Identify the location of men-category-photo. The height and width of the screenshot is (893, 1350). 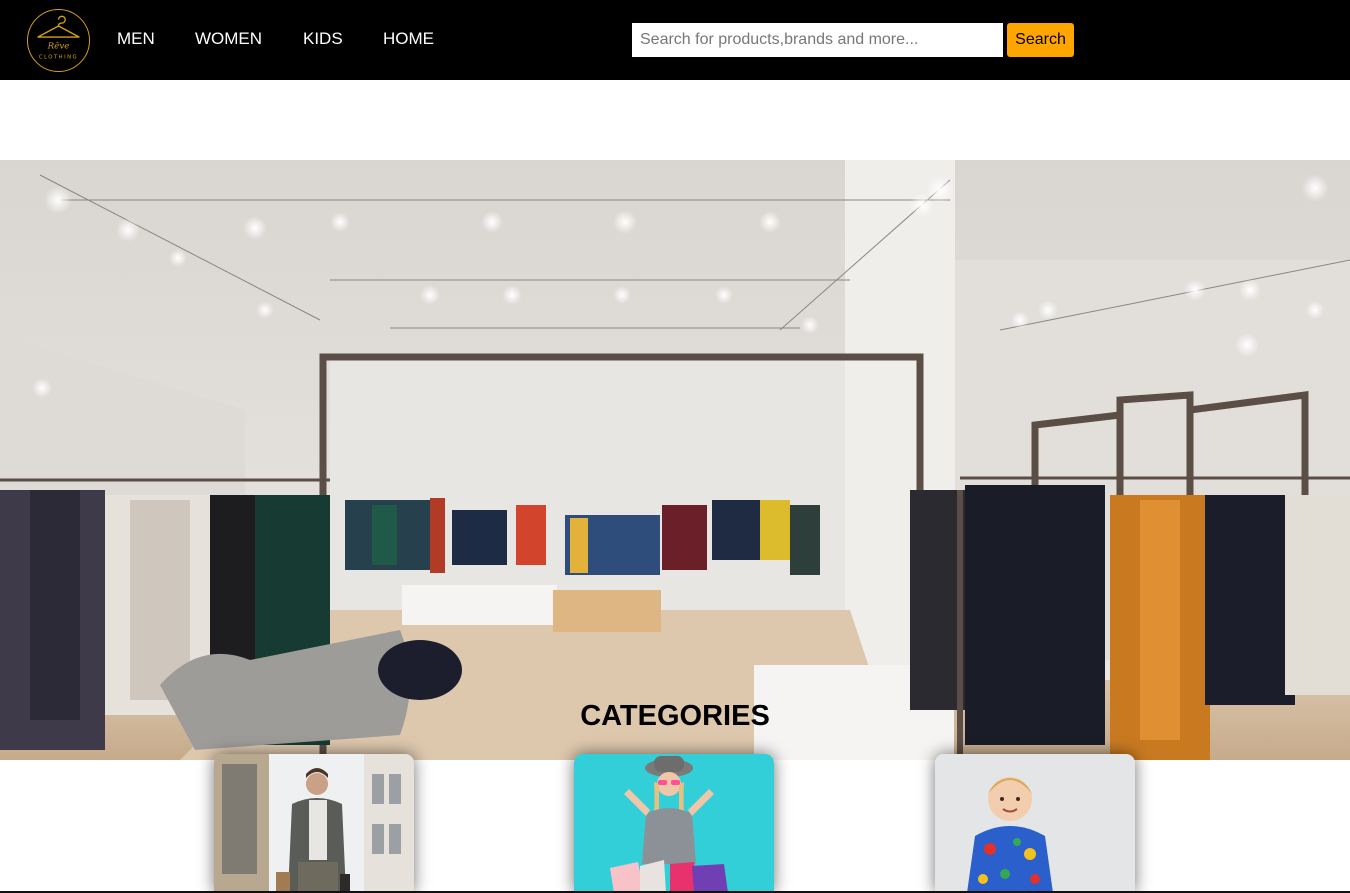
(314, 823).